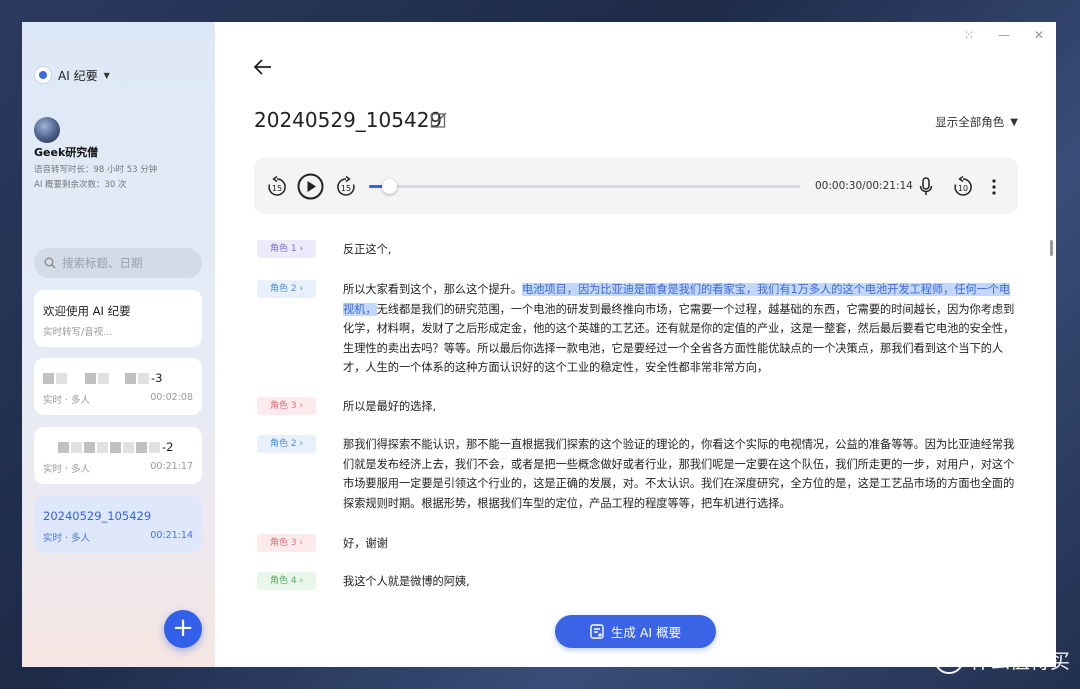 Image resolution: width=1080 pixels, height=689 pixels. What do you see at coordinates (47, 130) in the screenshot?
I see `avatar` at bounding box center [47, 130].